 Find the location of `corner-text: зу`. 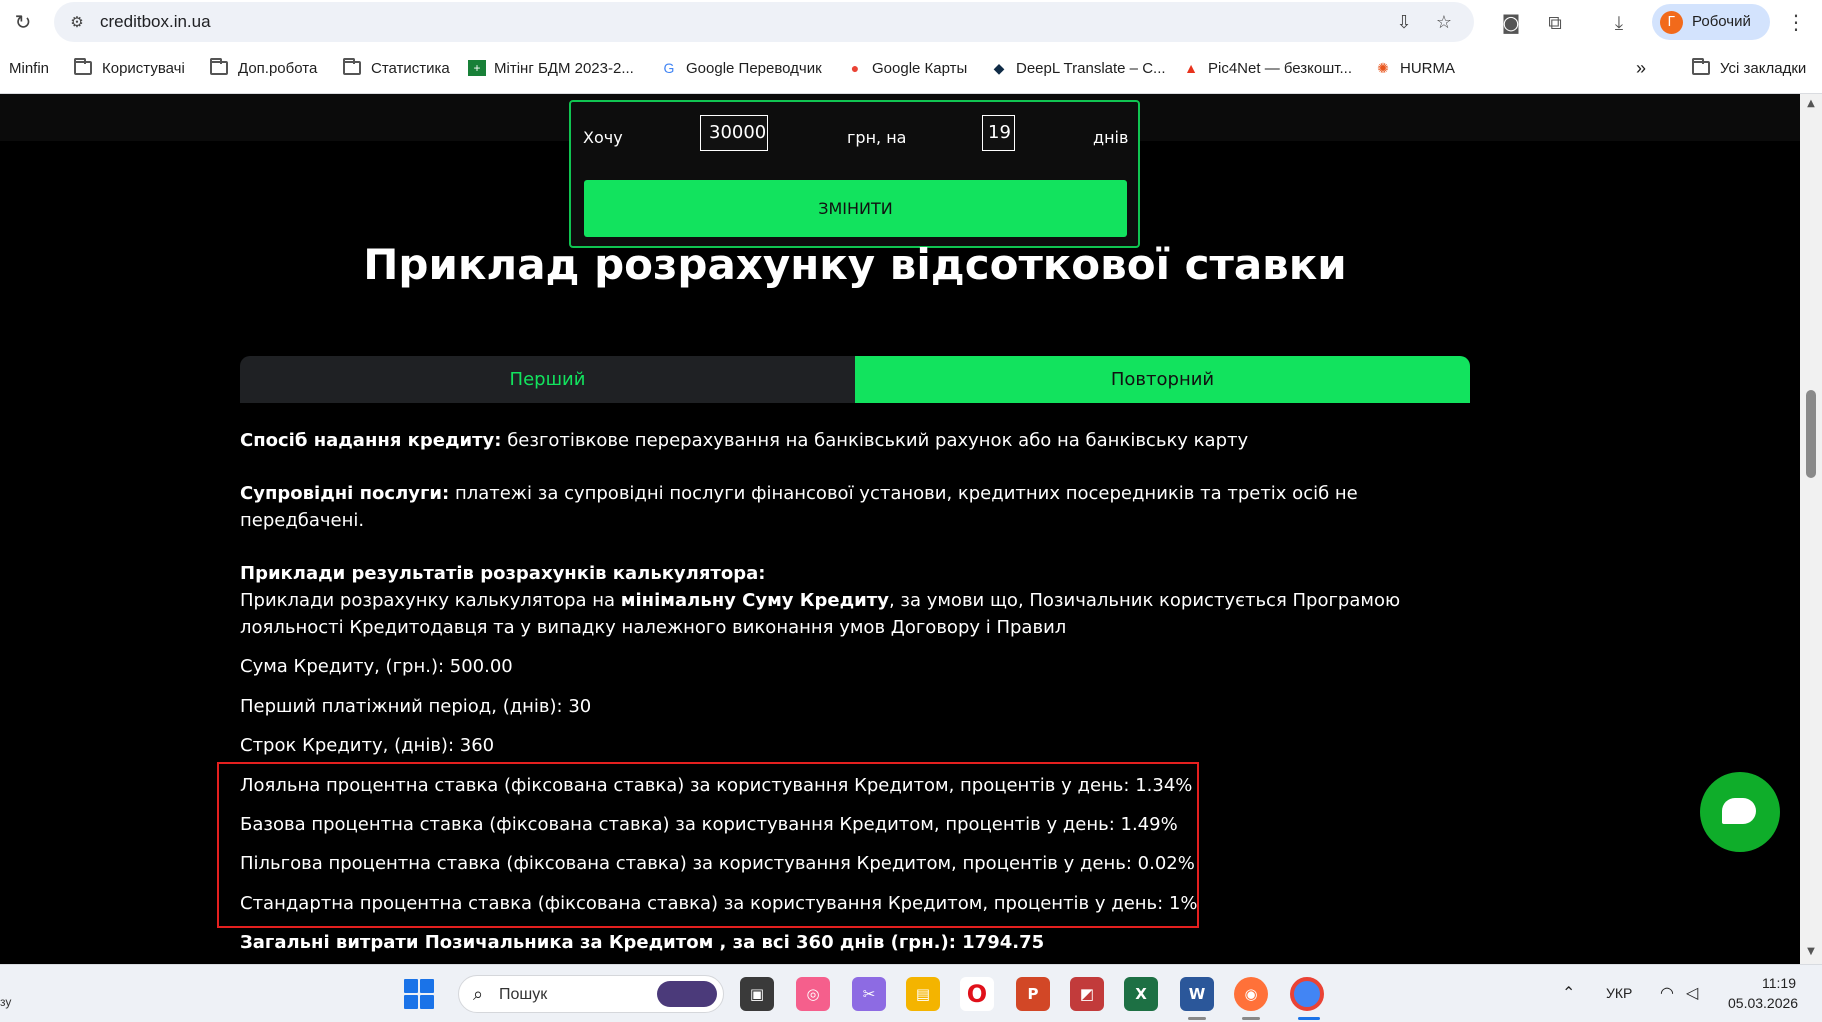

corner-text: зу is located at coordinates (6, 1002).